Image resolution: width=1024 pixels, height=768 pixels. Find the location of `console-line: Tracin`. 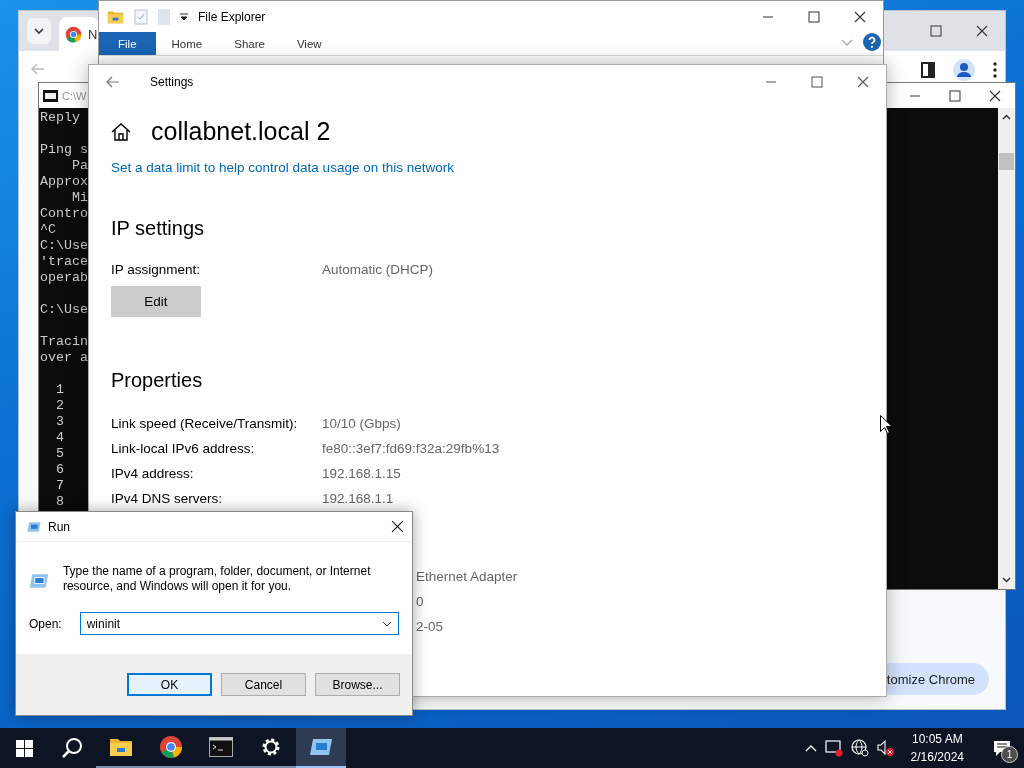

console-line: Tracin is located at coordinates (64, 342).